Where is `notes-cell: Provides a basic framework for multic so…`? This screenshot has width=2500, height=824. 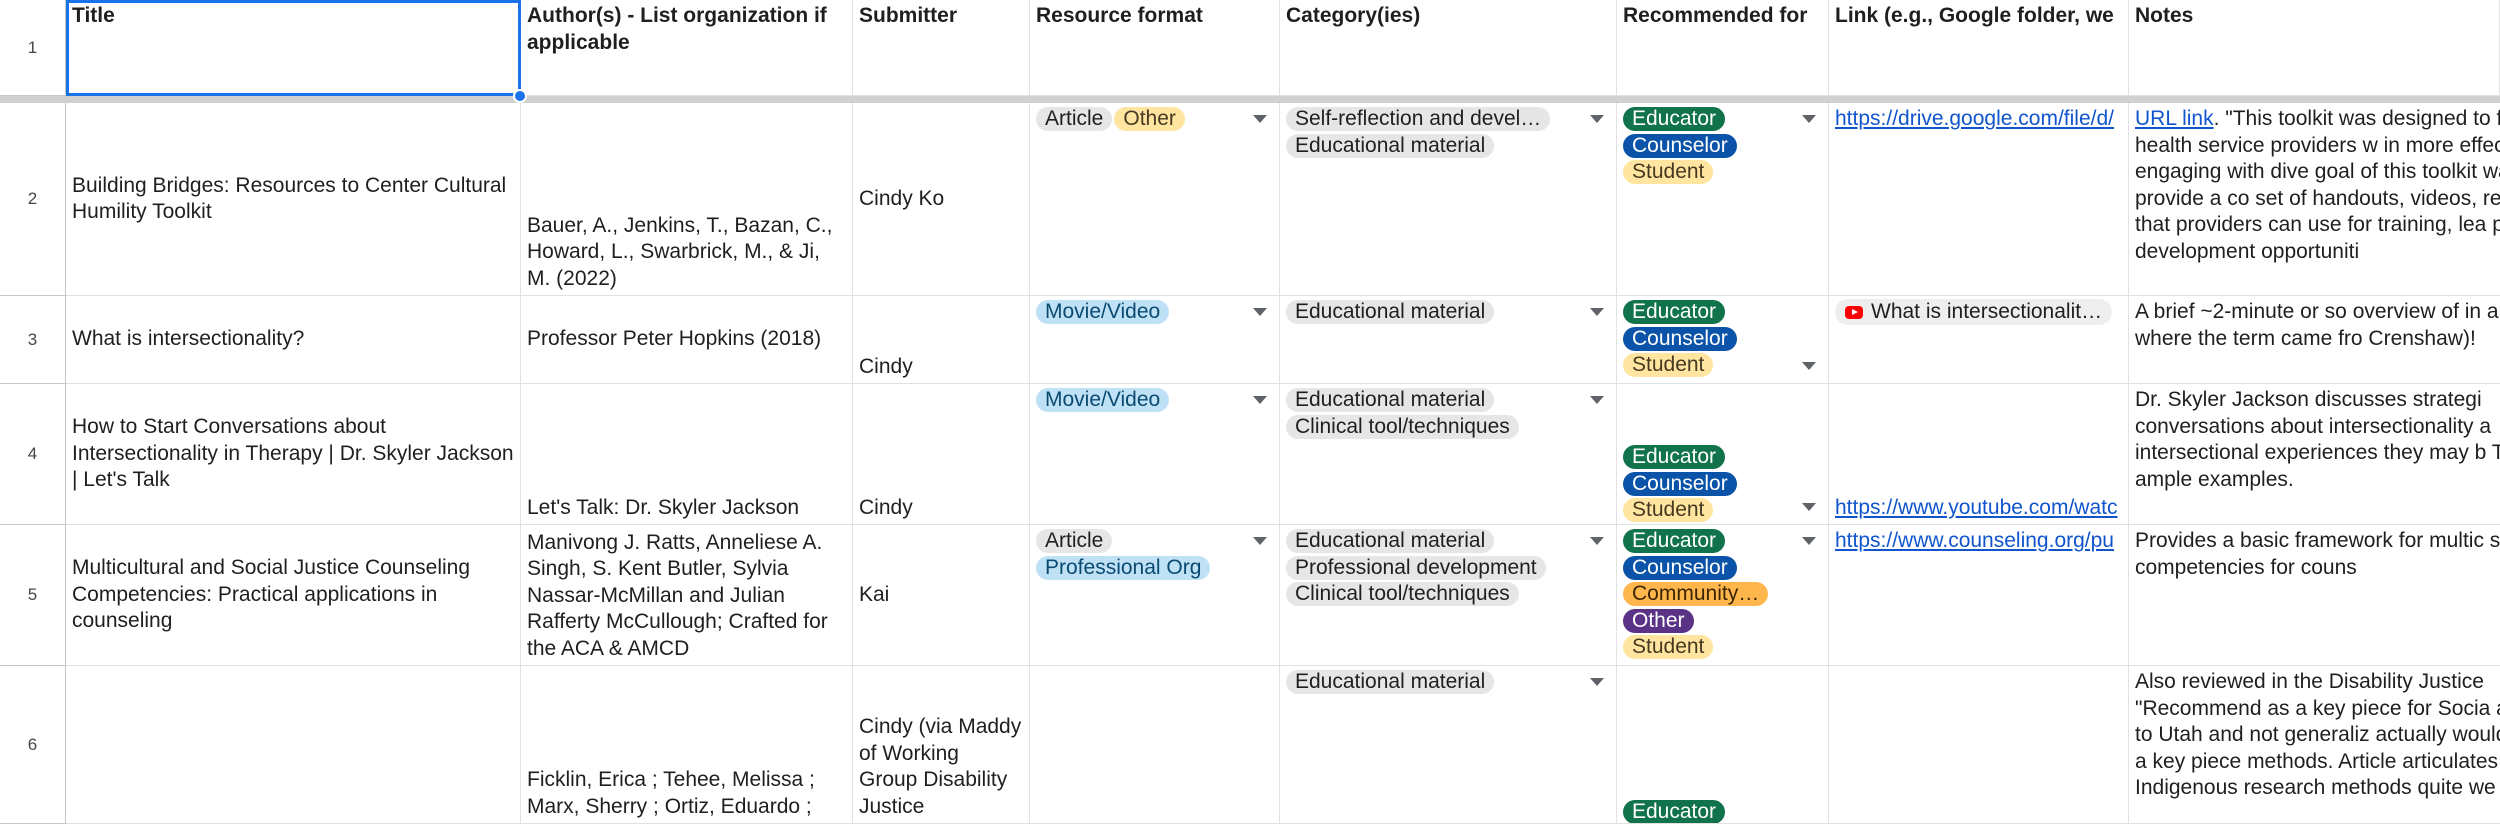
notes-cell: Provides a basic framework for multic so… is located at coordinates (2314, 595).